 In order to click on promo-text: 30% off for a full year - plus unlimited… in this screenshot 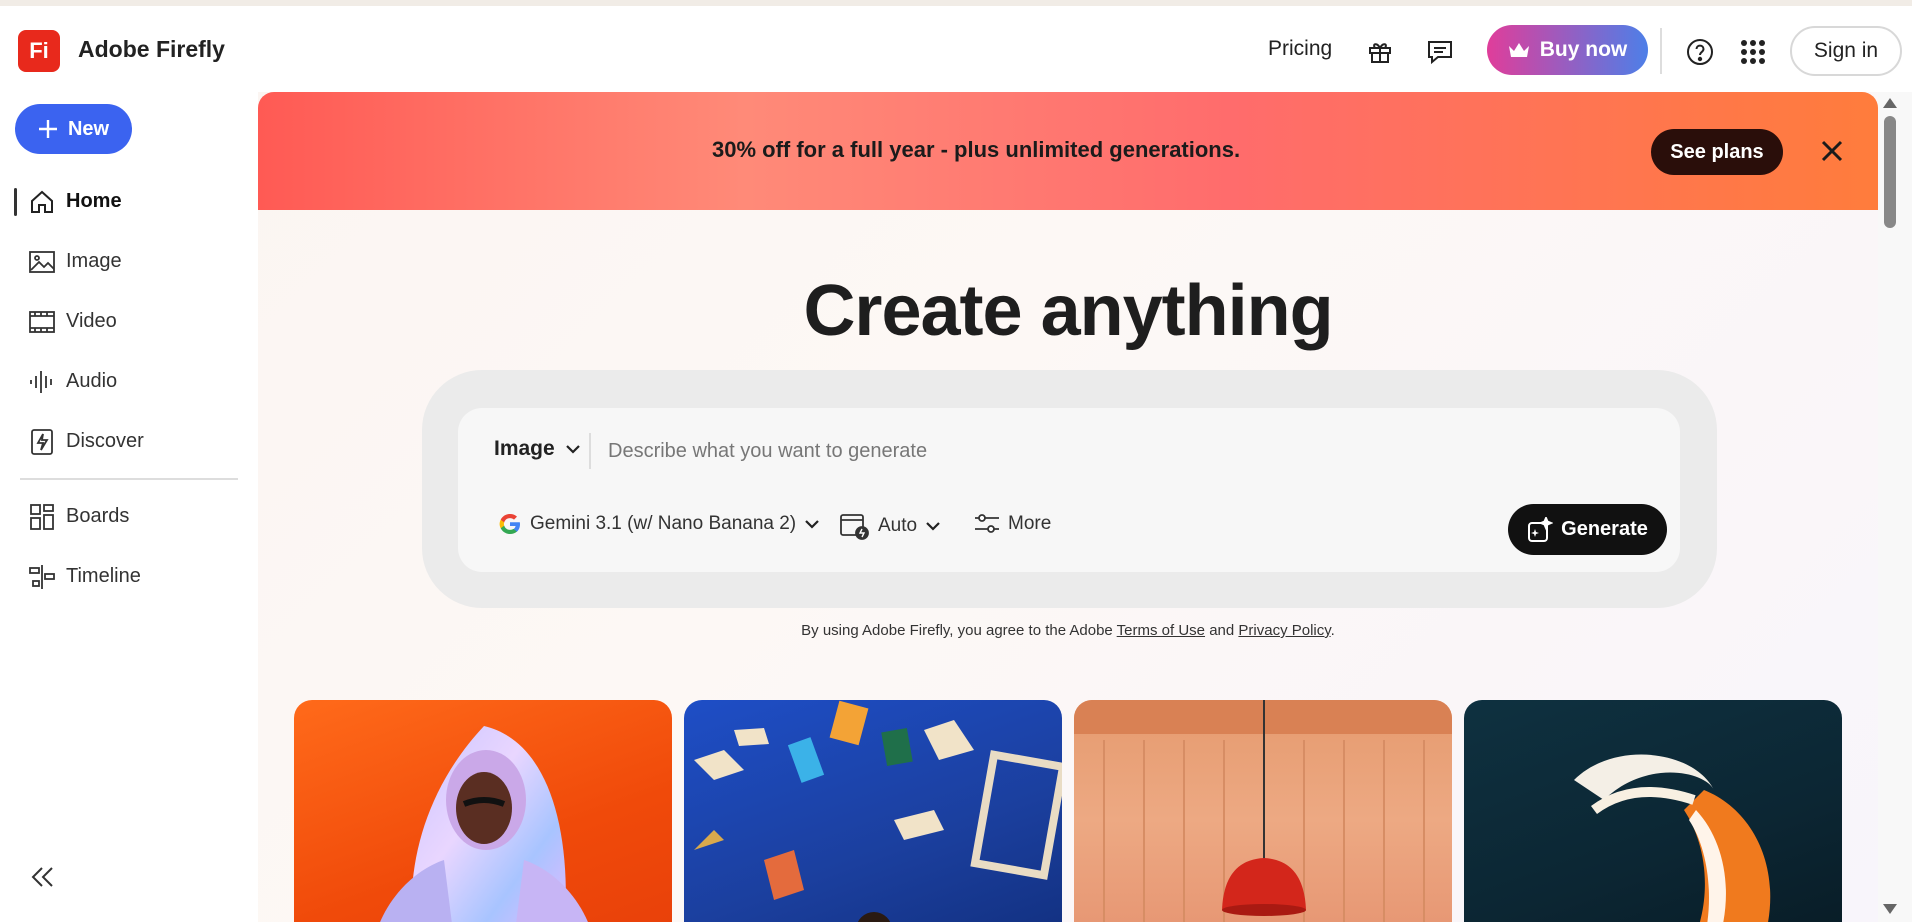, I will do `click(976, 149)`.